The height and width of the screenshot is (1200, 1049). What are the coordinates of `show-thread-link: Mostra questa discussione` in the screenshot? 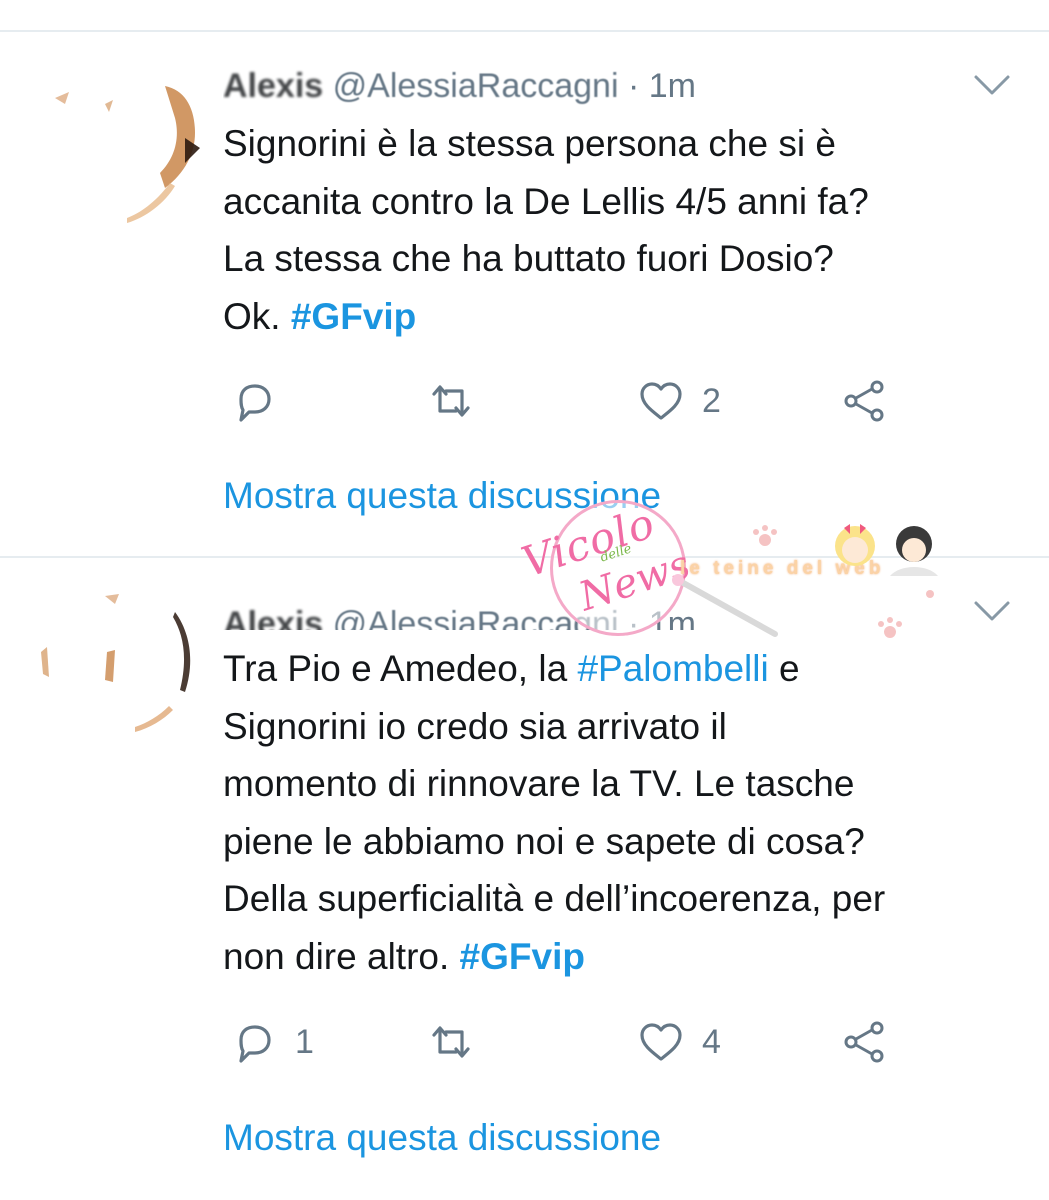 It's located at (442, 1138).